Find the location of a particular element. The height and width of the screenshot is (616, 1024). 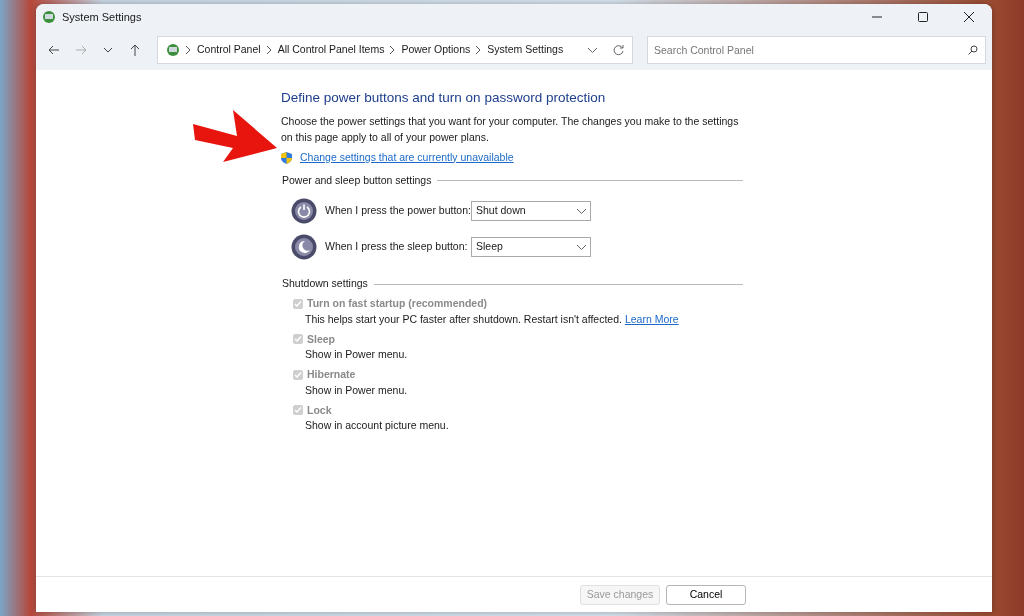

search-field: Search Control Panel is located at coordinates (816, 50).